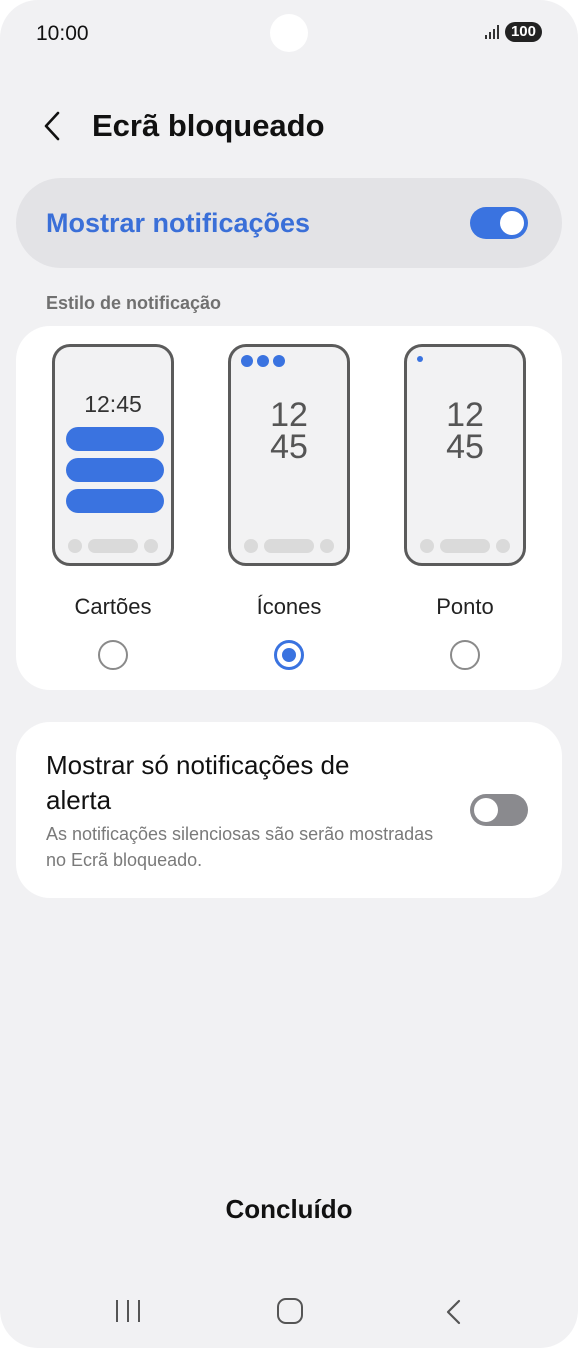  I want to click on phone-preview-icons: 12 45, so click(289, 455).